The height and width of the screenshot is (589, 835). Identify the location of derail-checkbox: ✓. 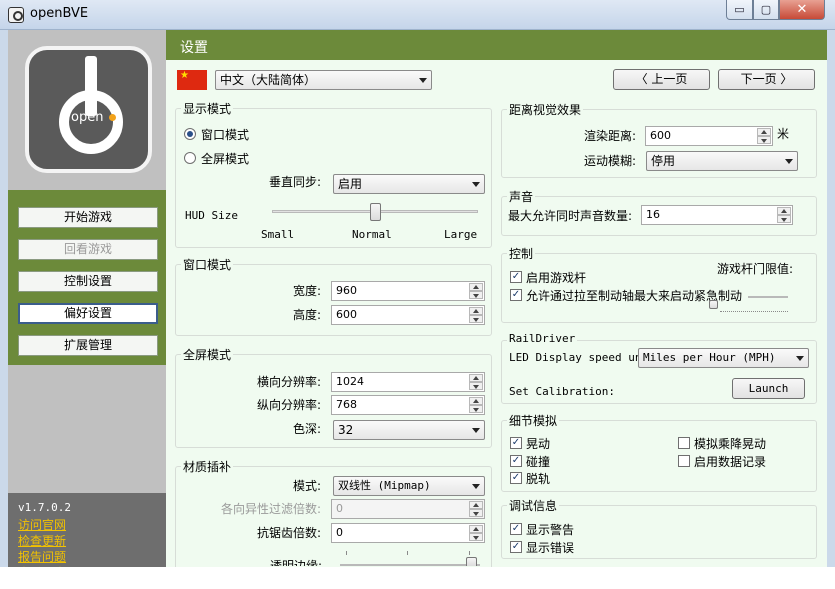
(516, 478).